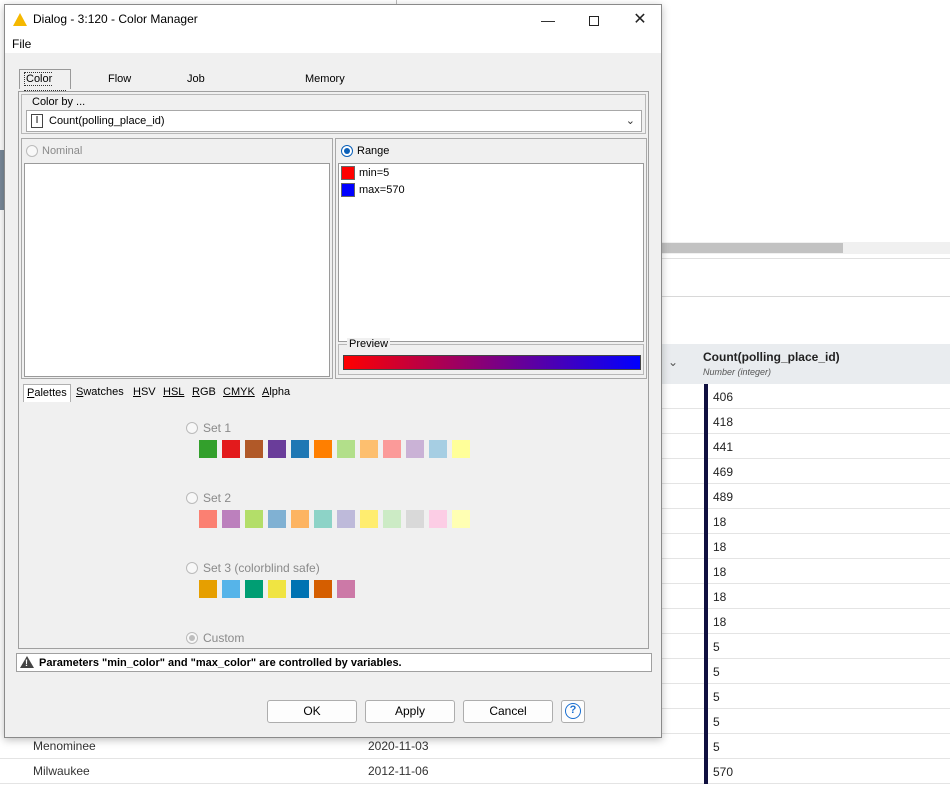 This screenshot has height=786, width=950. I want to click on subtab-cmyk: CMYK, so click(239, 393).